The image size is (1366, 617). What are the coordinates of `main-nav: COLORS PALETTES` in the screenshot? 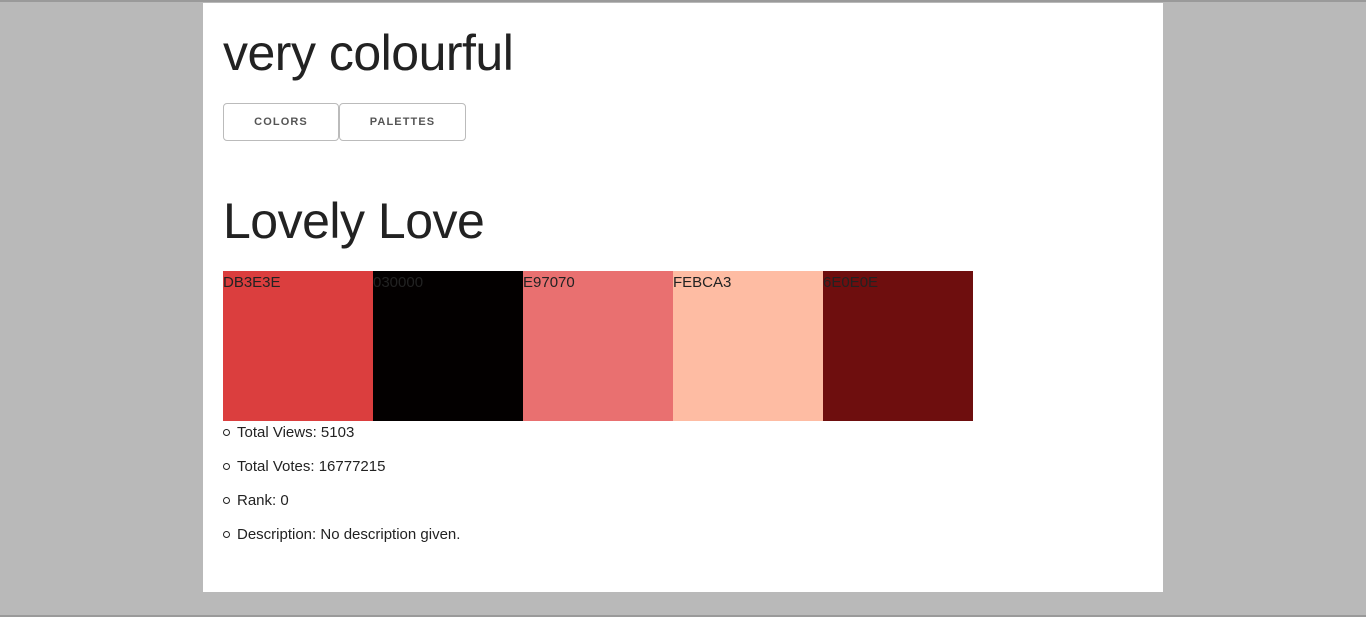 It's located at (344, 122).